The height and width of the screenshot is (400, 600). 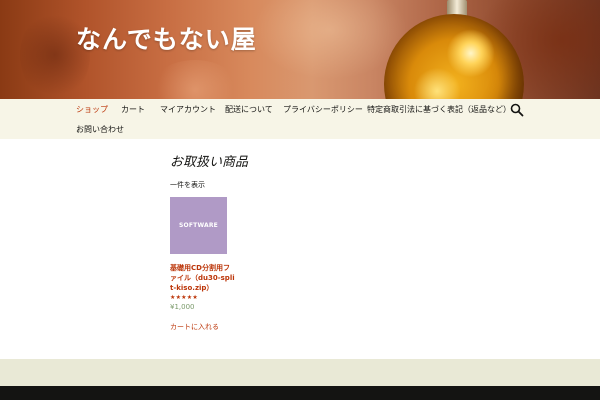 I want to click on product-thumbnail: SOFTWARE, so click(x=198, y=225).